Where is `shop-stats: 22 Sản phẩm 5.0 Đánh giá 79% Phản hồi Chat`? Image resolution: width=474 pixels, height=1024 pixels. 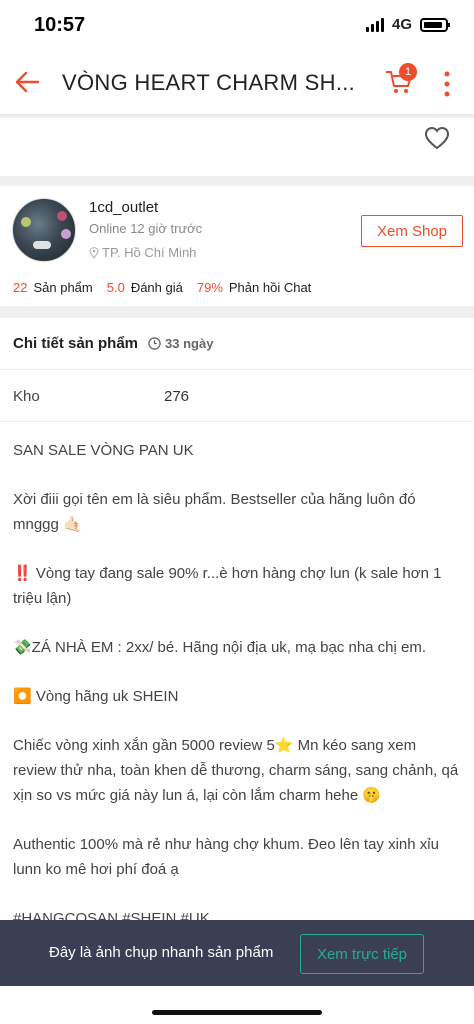
shop-stats: 22 Sản phẩm 5.0 Đánh giá 79% Phản hồi Chat is located at coordinates (169, 287).